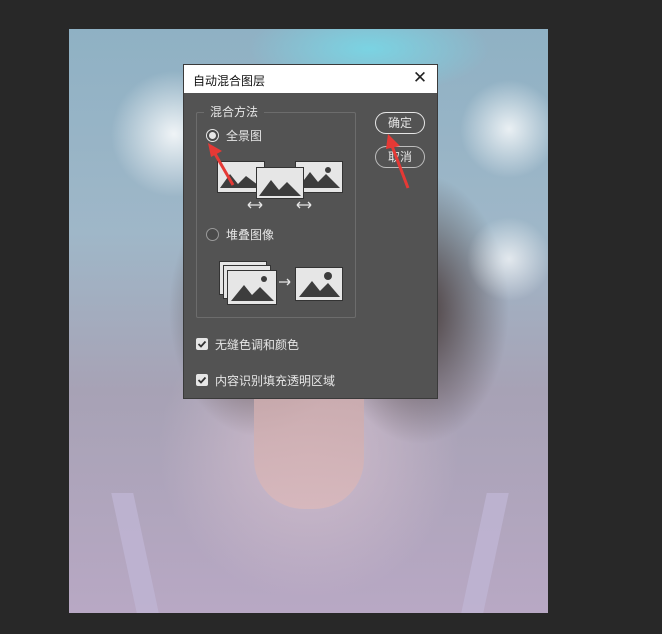 This screenshot has width=662, height=634. Describe the element at coordinates (285, 282) in the screenshot. I see `arrow-right-icon` at that location.